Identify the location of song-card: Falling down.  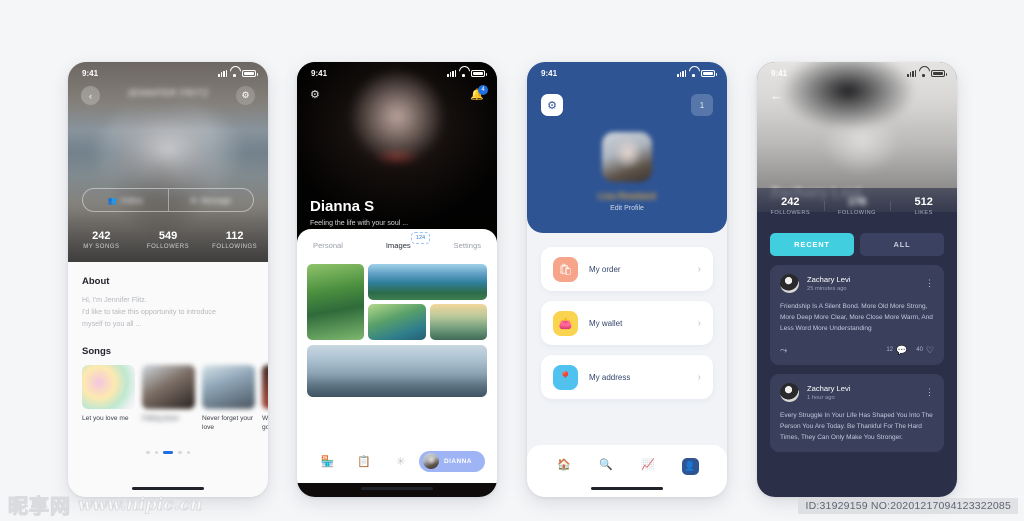
(168, 398).